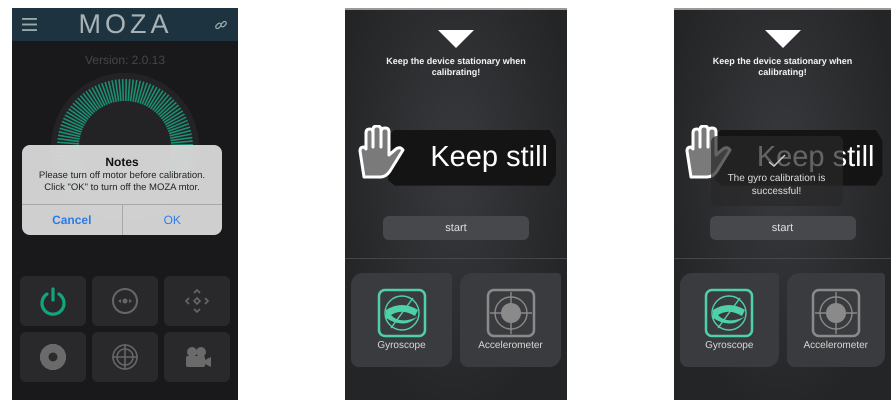  What do you see at coordinates (125, 24) in the screenshot?
I see `app-logo: MOZA` at bounding box center [125, 24].